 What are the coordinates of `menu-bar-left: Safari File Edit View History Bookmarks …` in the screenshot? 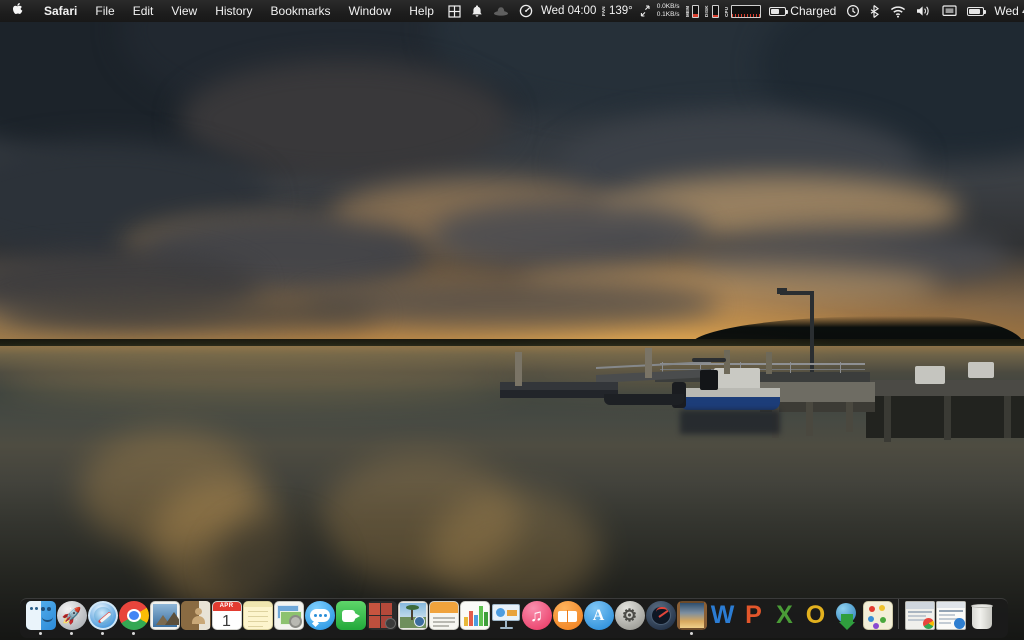 It's located at (221, 11).